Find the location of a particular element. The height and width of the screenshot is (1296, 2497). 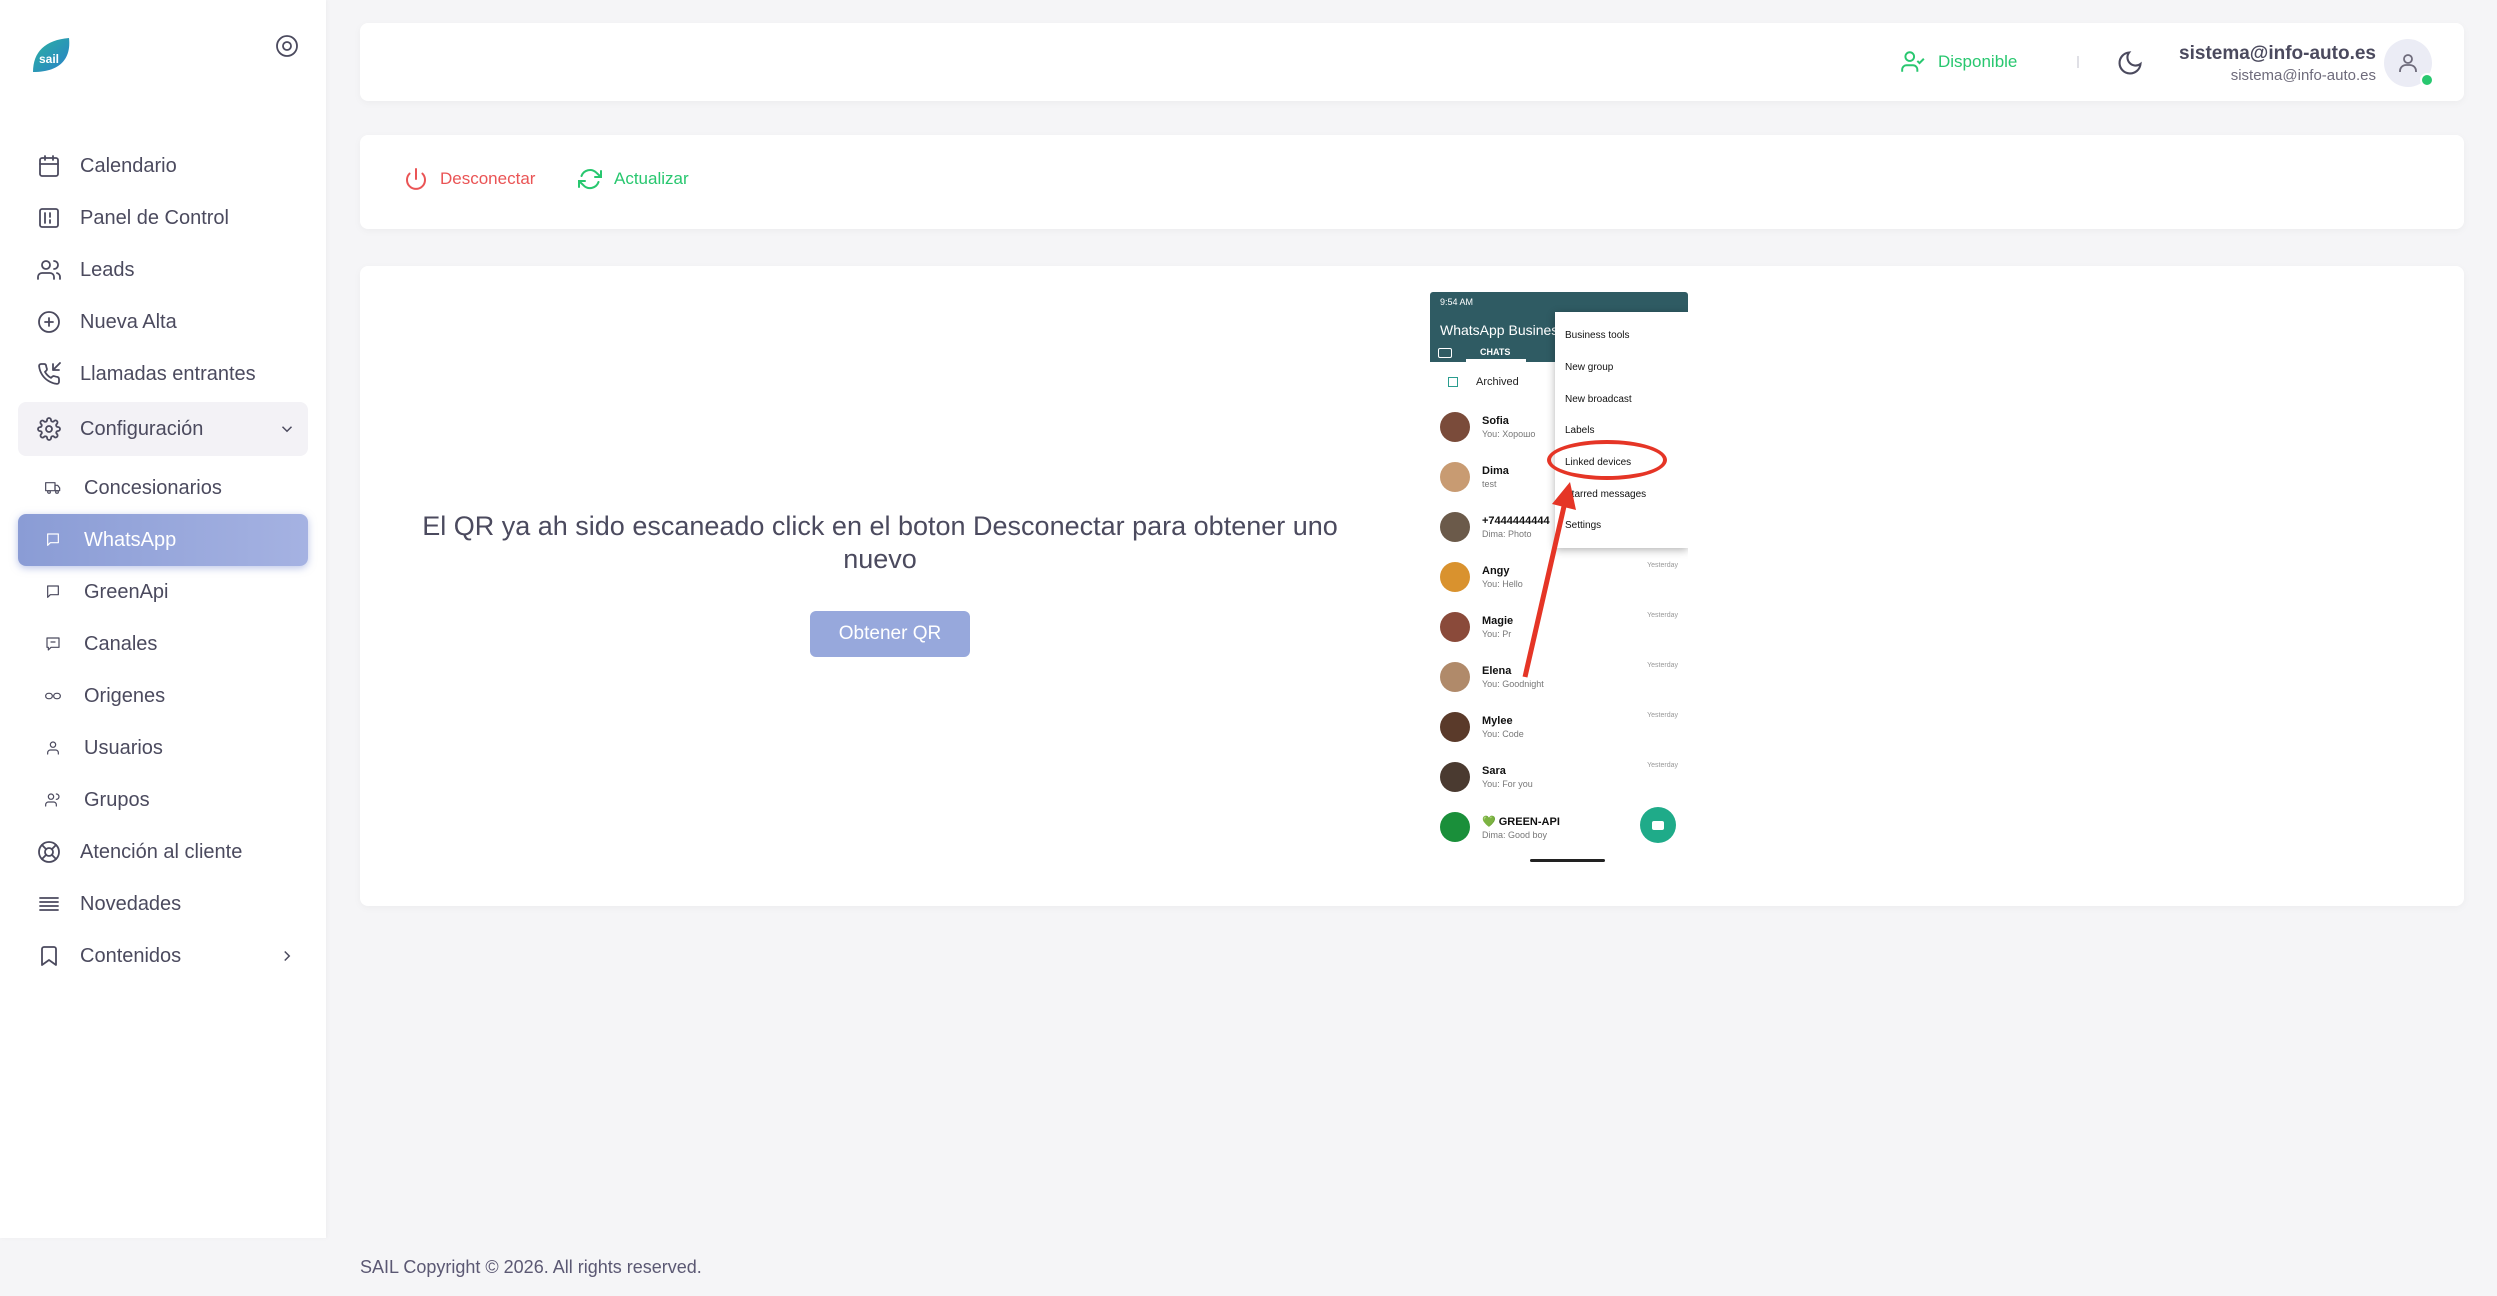

sidebar-item-label: Atención al cliente is located at coordinates (161, 851).